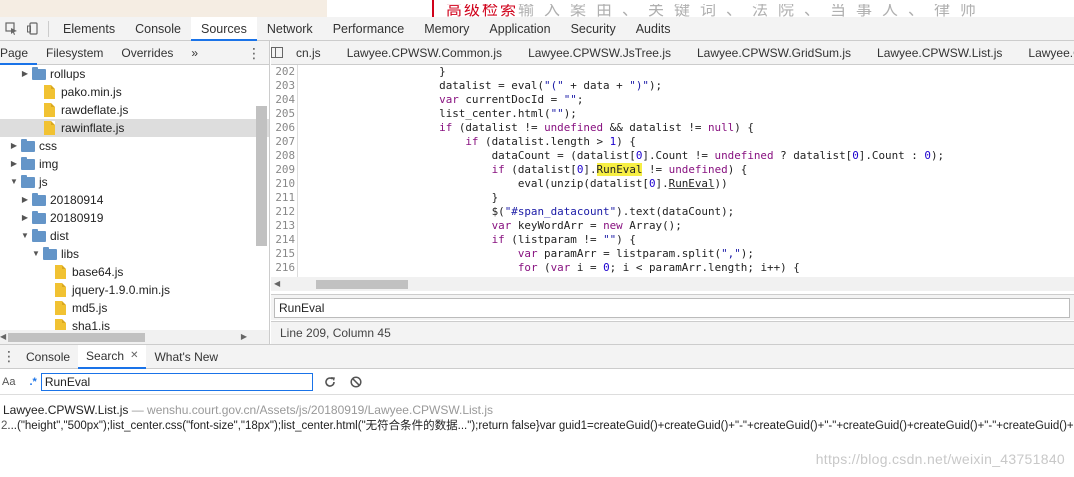 The height and width of the screenshot is (477, 1074). I want to click on search-all-input, so click(176, 381).